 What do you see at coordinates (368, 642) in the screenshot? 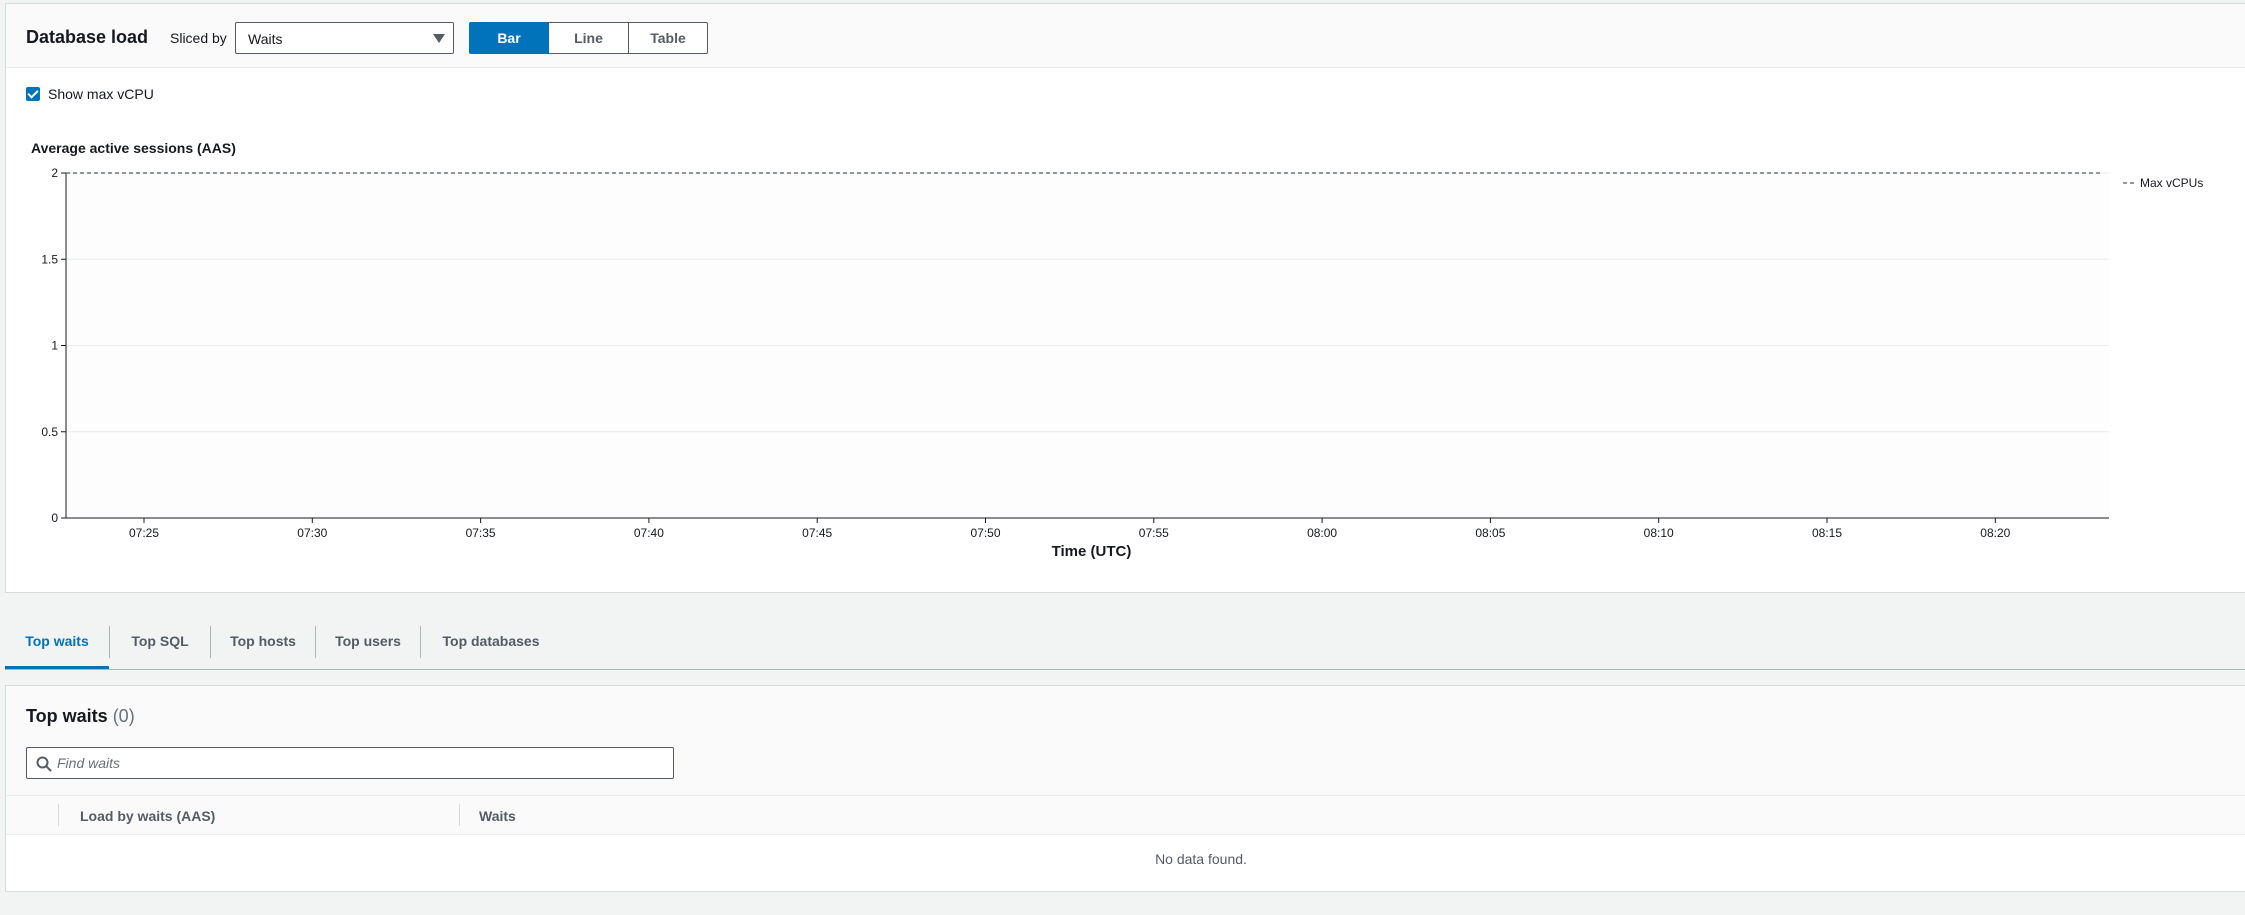
I see `tab-top-users: Top users` at bounding box center [368, 642].